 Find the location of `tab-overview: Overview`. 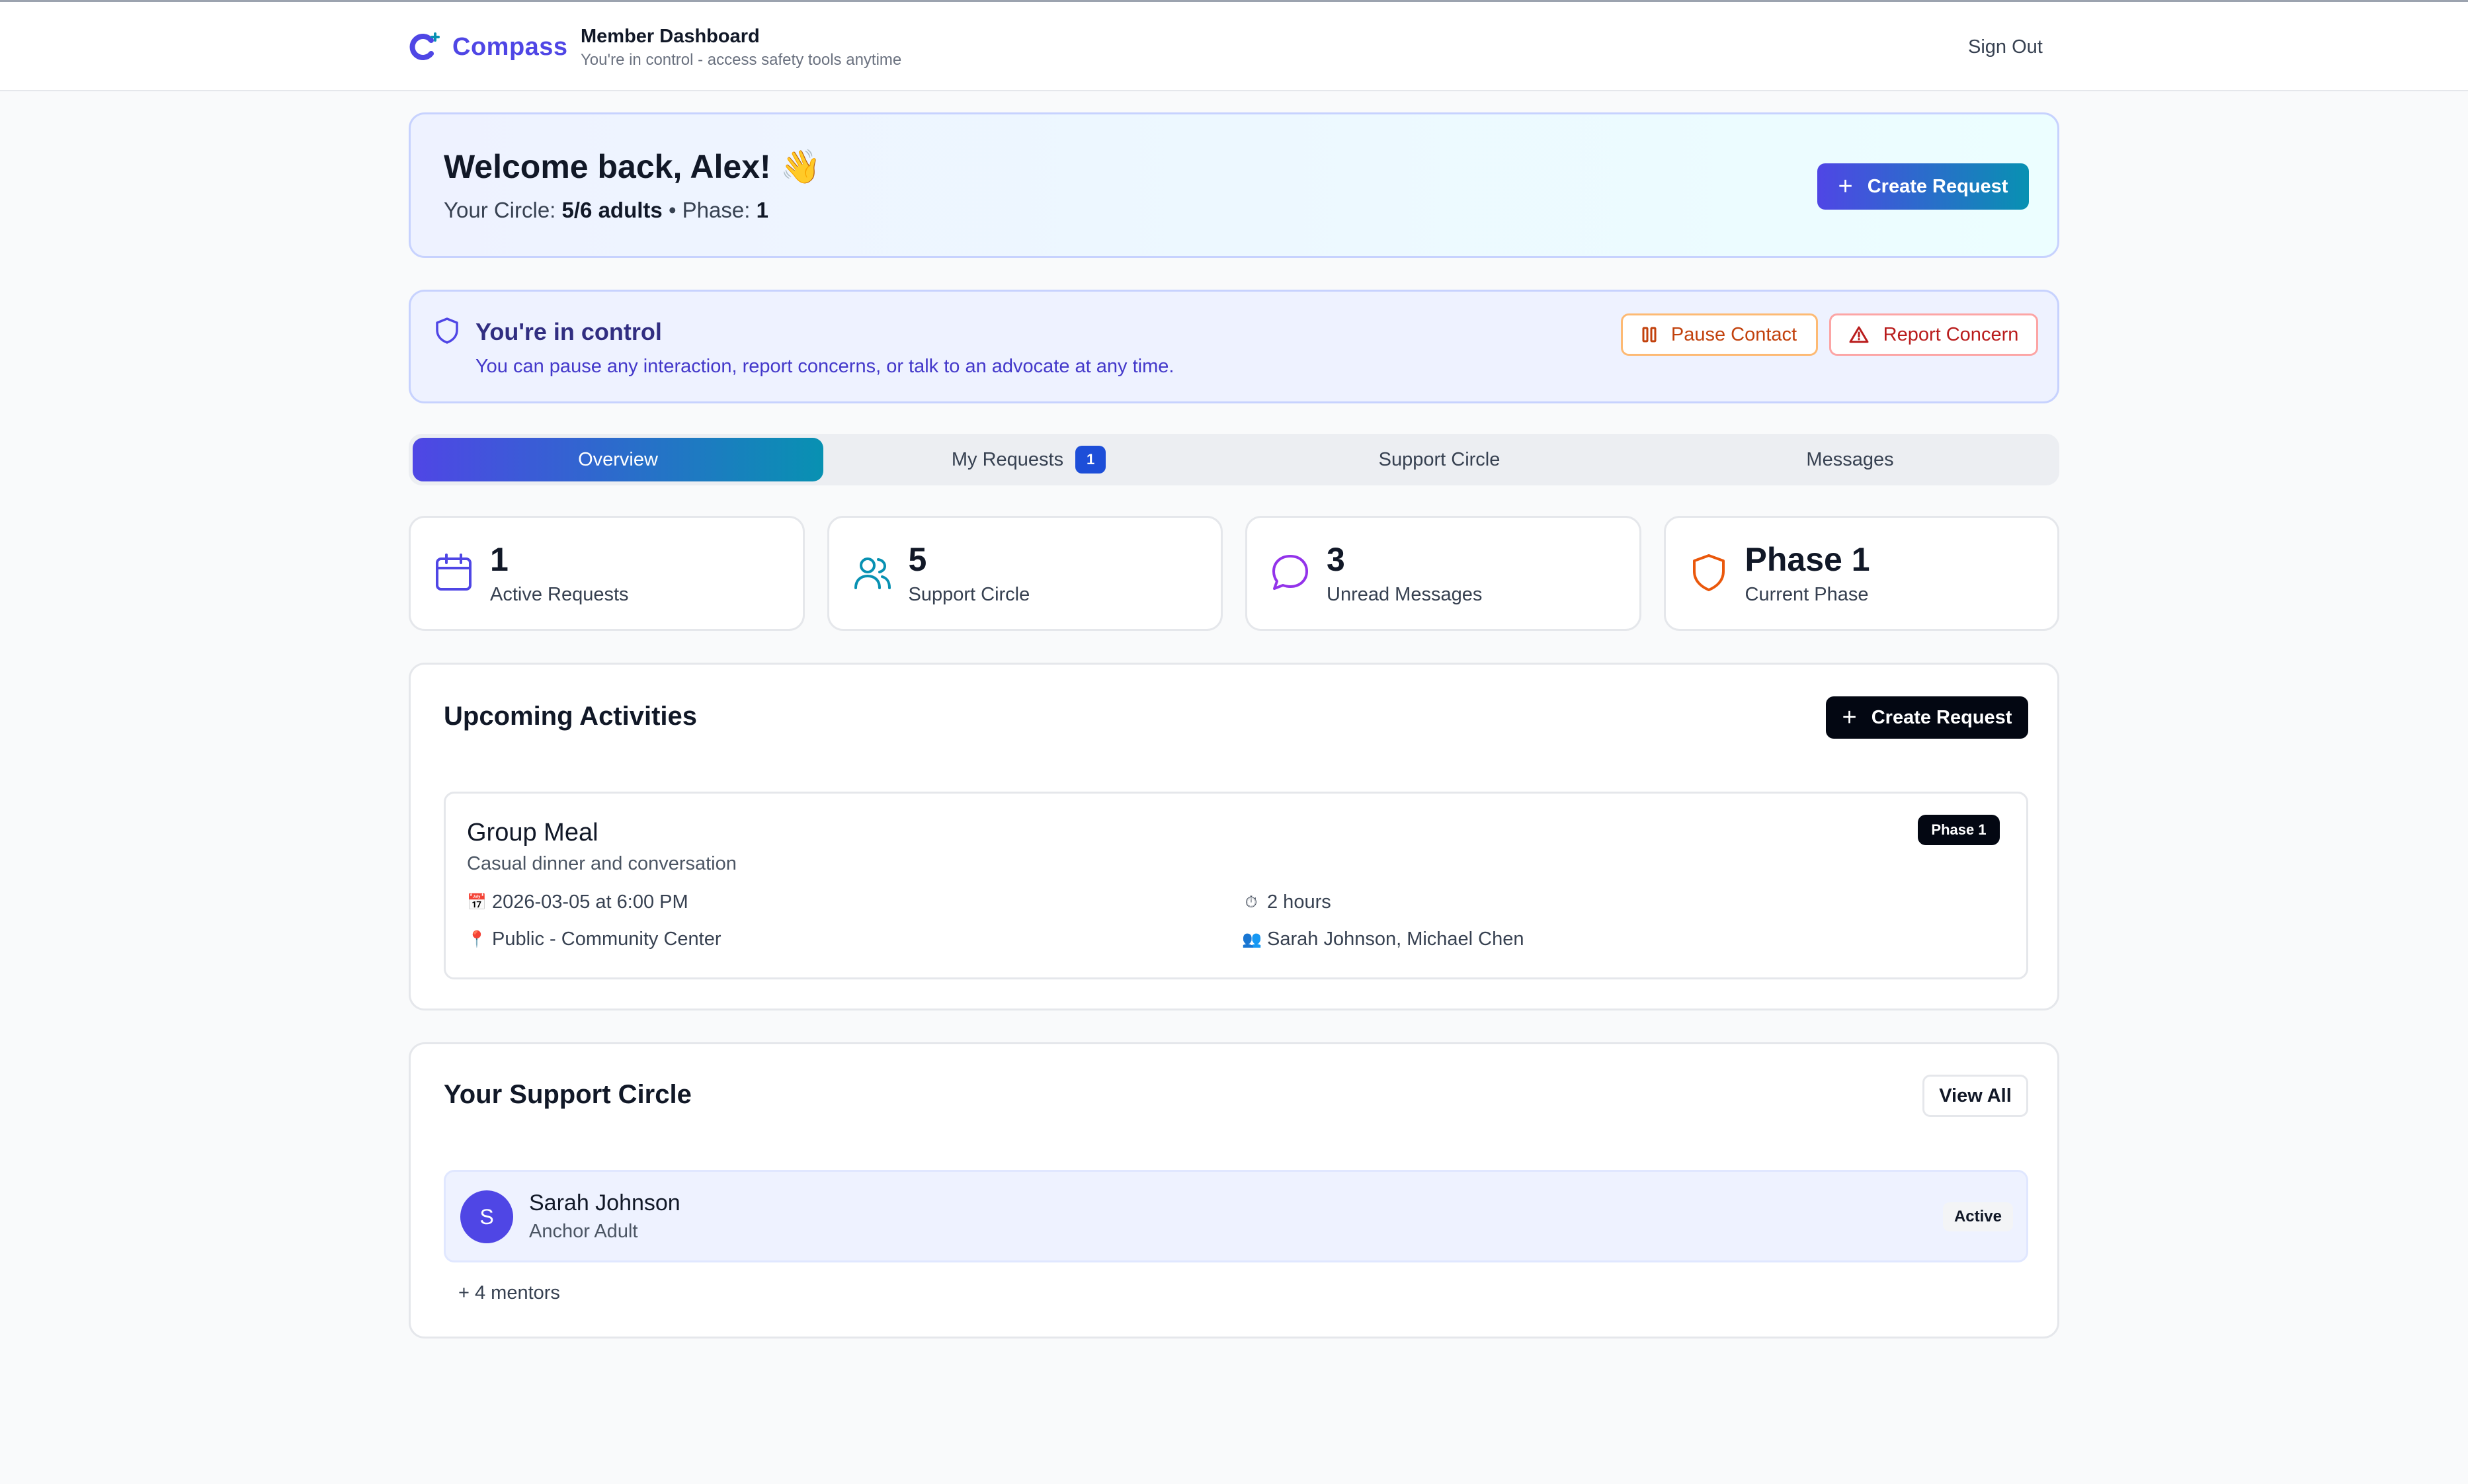

tab-overview: Overview is located at coordinates (618, 460).